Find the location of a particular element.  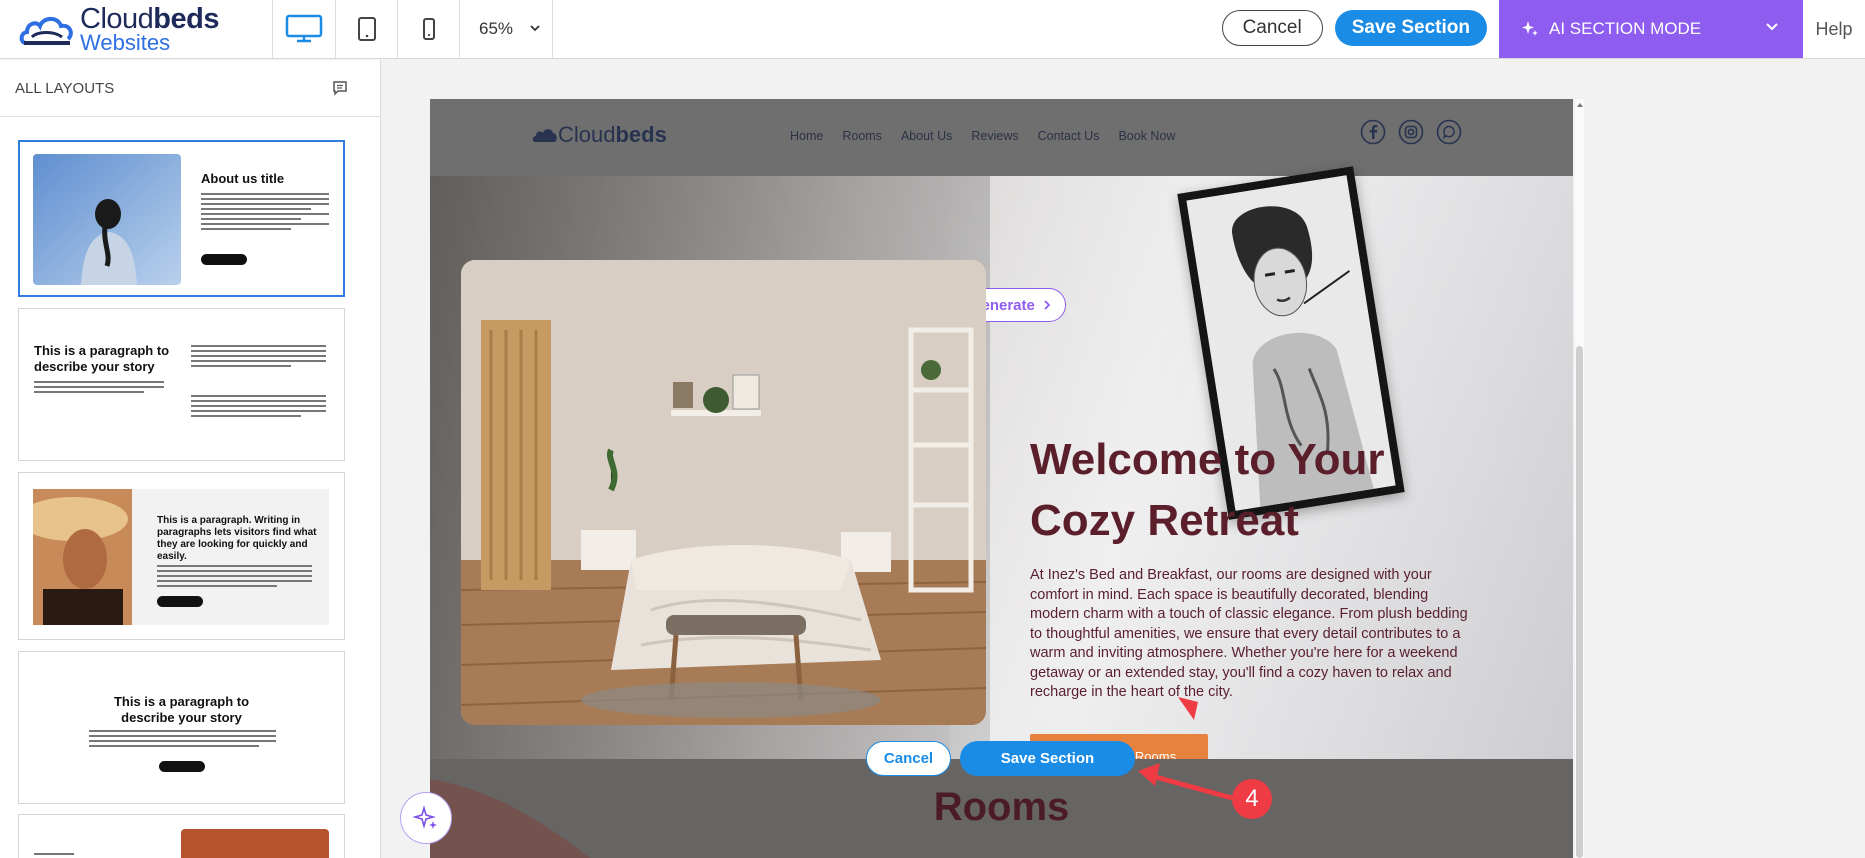

scrollbar-thumb is located at coordinates (1579, 602).